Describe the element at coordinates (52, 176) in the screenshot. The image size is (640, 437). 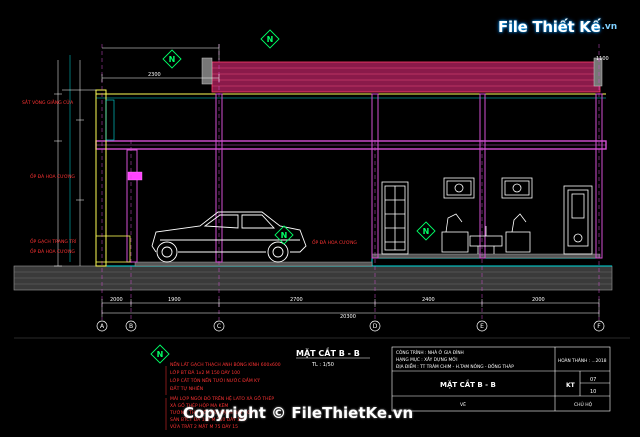
I see `annotation-left-mid: ỐP ĐÁ HOA CƯƠNG` at that location.